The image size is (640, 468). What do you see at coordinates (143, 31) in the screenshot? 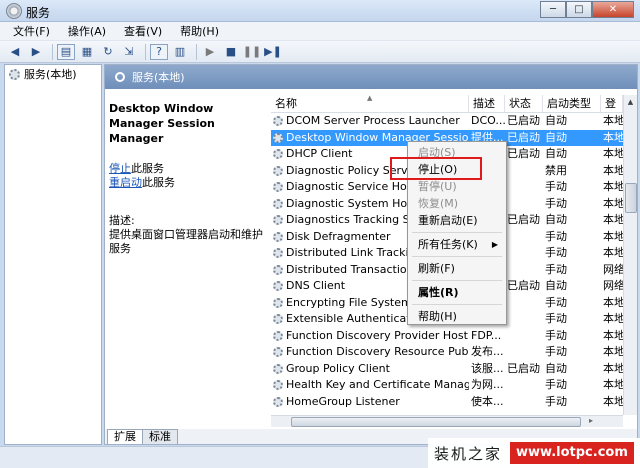
I see `menu-view: 查看(V)` at bounding box center [143, 31].